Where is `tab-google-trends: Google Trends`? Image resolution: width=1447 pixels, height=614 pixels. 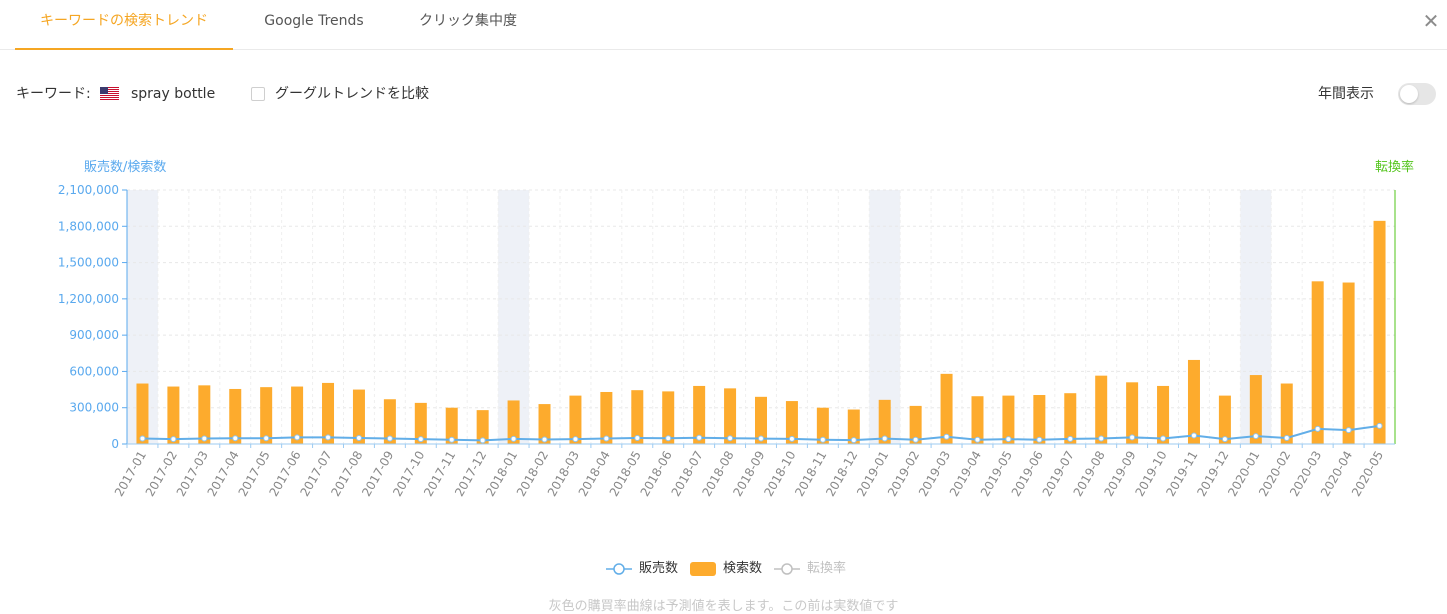
tab-google-trends: Google Trends is located at coordinates (314, 25).